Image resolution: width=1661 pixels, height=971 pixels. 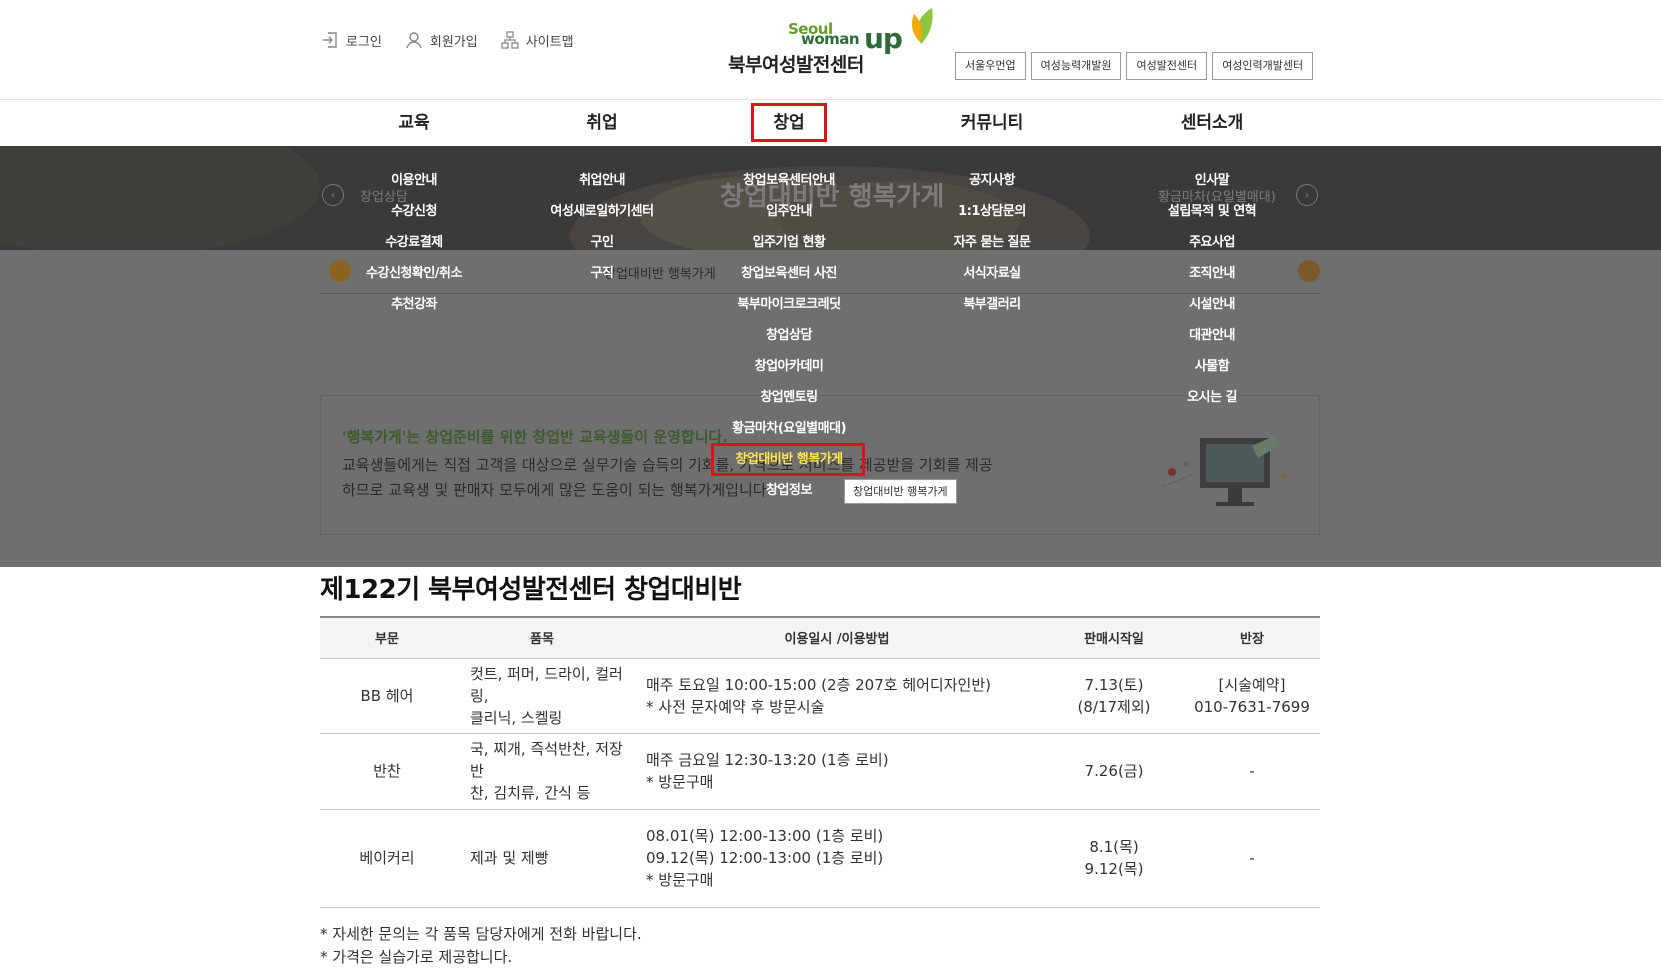 I want to click on menu-startup-mentoring: 창업멘토링, so click(x=789, y=404).